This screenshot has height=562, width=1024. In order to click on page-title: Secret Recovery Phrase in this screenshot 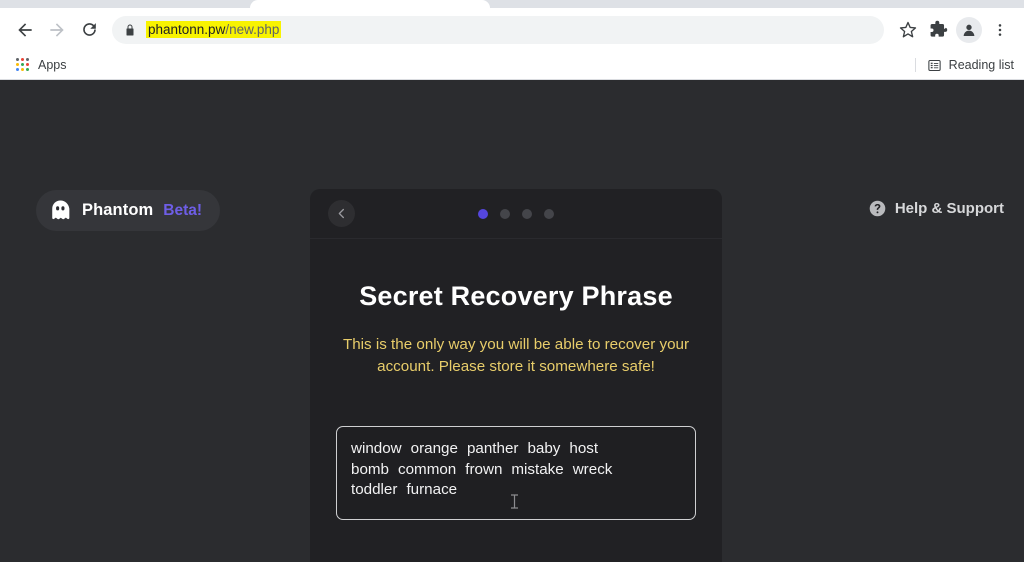, I will do `click(516, 296)`.